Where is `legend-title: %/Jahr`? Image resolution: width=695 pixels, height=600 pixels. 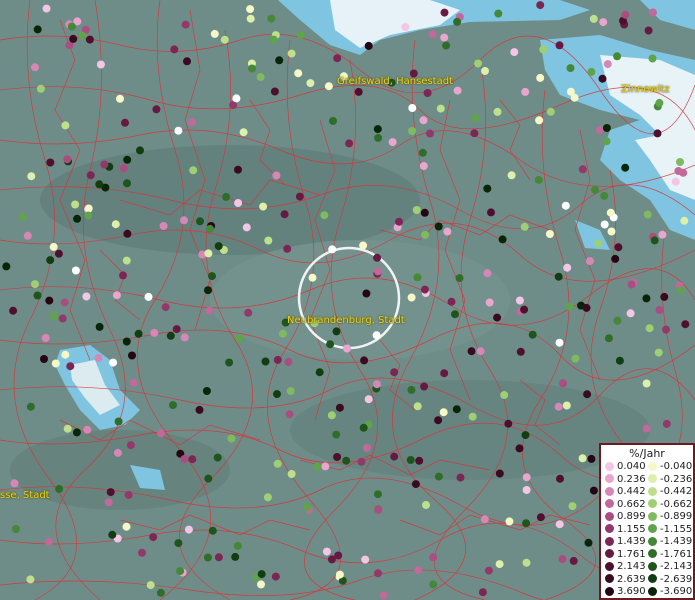
legend-title: %/Jahr is located at coordinates (647, 453).